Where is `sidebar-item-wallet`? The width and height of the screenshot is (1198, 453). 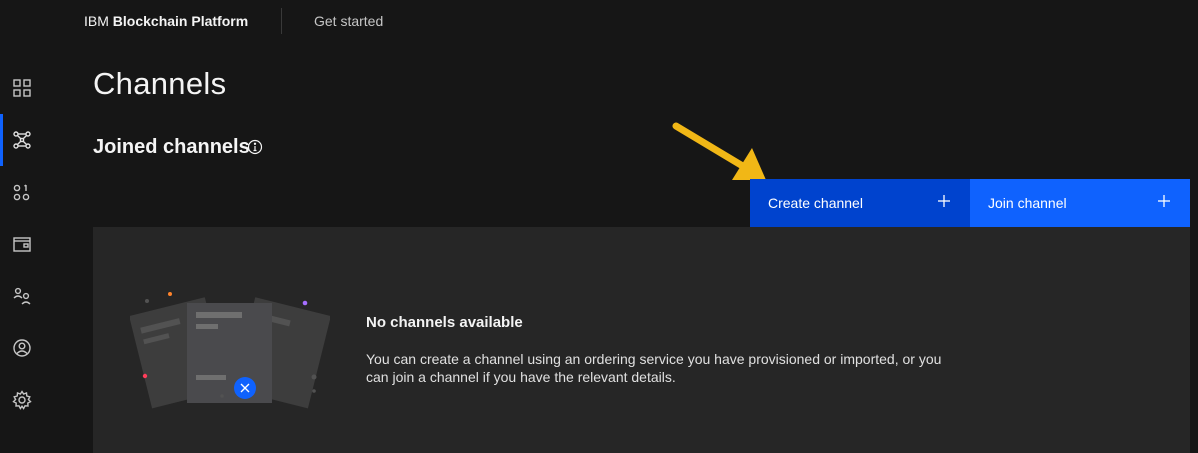
sidebar-item-wallet is located at coordinates (22, 244).